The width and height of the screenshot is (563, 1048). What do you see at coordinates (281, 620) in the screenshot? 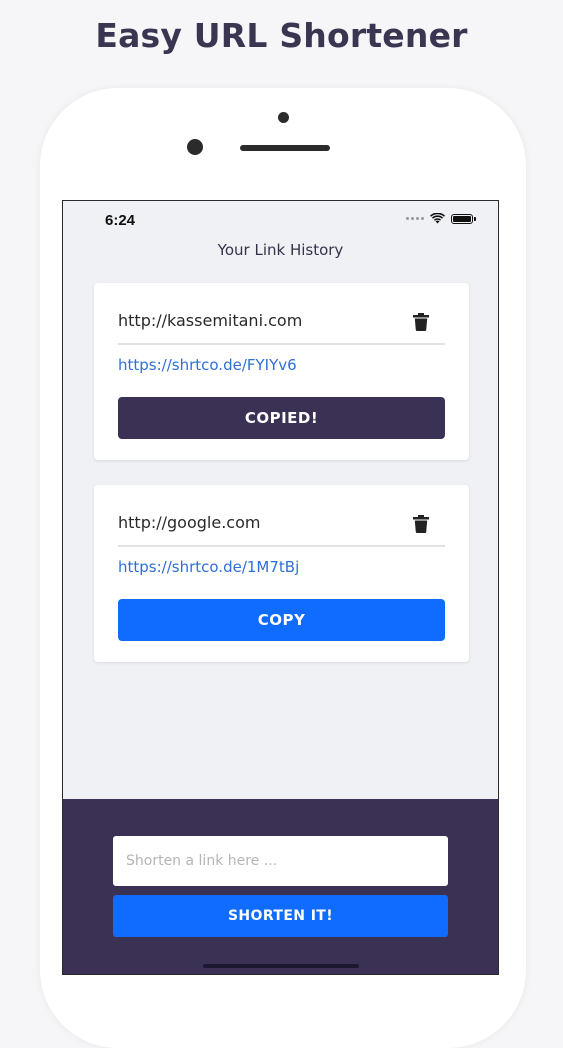
I see `copy-button: COPY` at bounding box center [281, 620].